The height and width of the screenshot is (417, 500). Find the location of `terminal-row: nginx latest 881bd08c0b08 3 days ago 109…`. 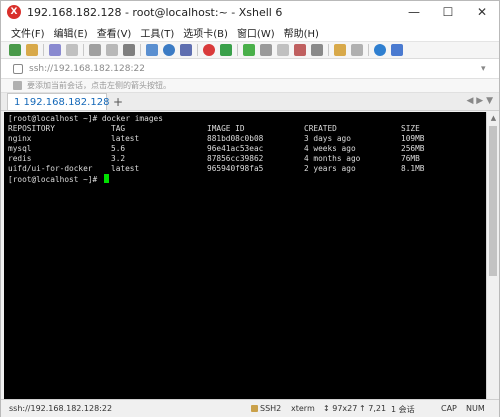

terminal-row: nginx latest 881bd08c0b08 3 days ago 109… is located at coordinates (247, 139).